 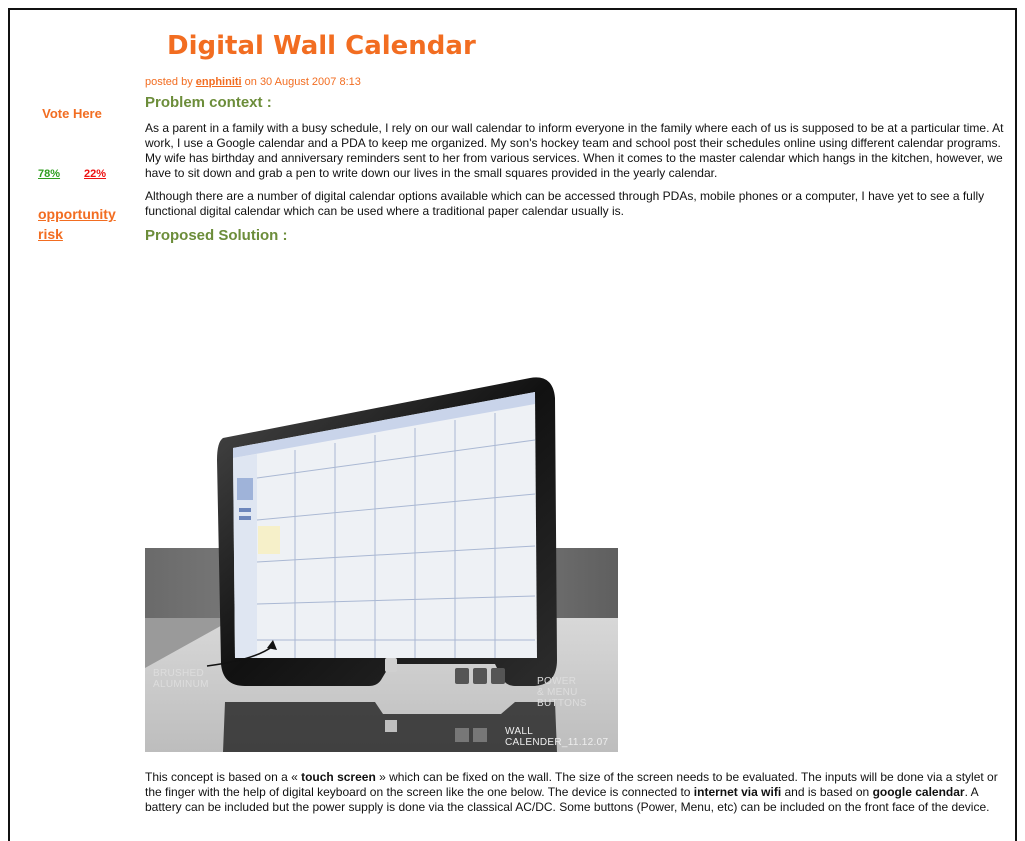 What do you see at coordinates (918, 792) in the screenshot?
I see `google-calendar-emphasis: google calendar` at bounding box center [918, 792].